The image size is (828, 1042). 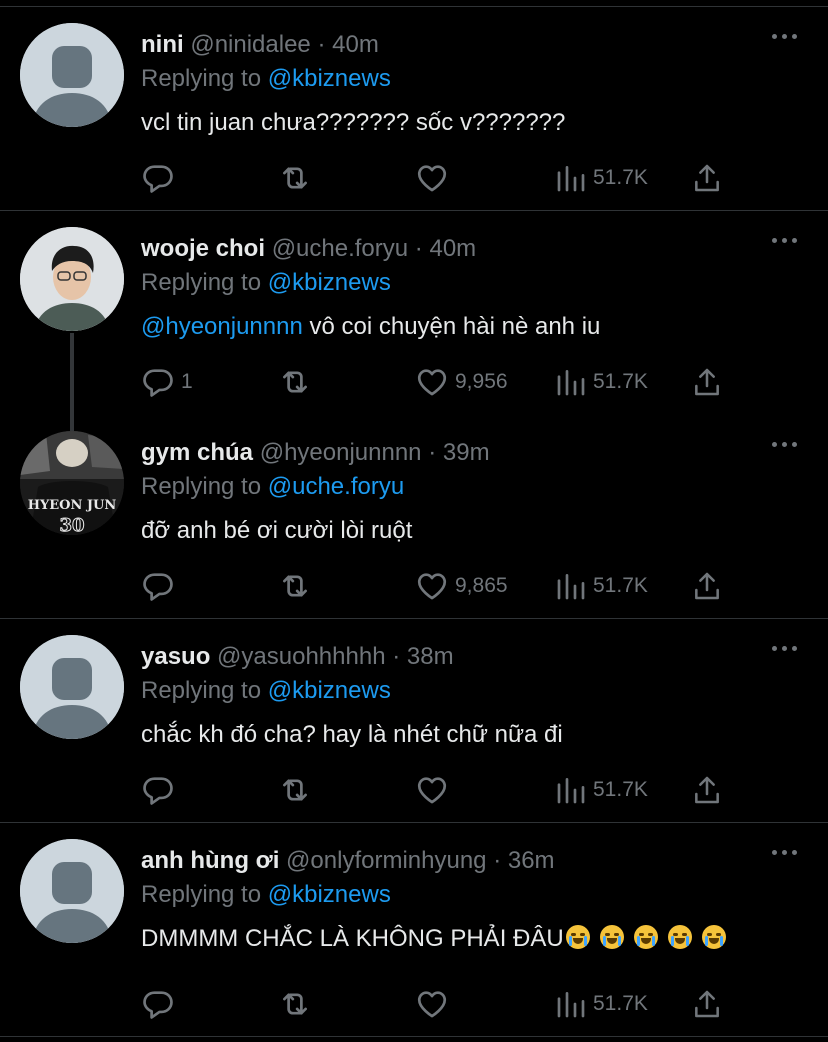 I want to click on replying-prefix: Replying to, so click(x=201, y=486).